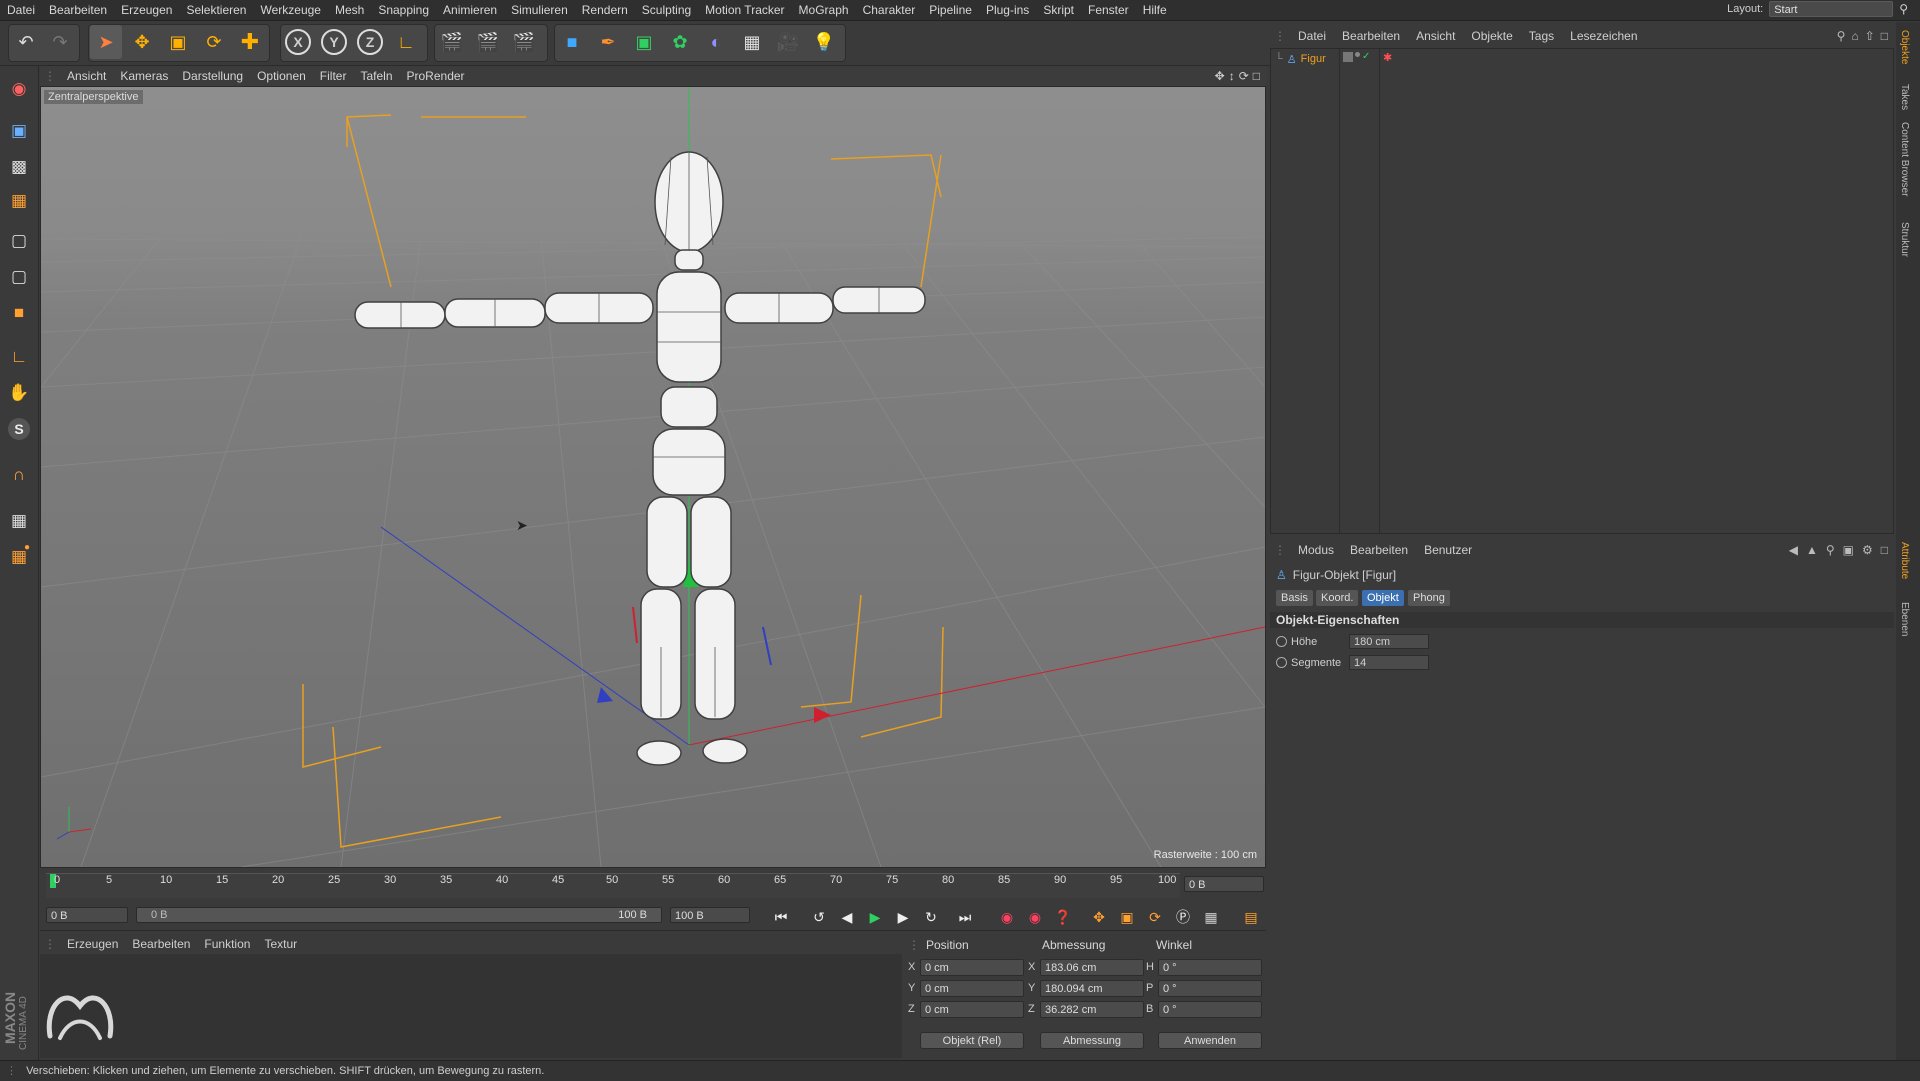 The image size is (1920, 1081). I want to click on undo-icon: ↶, so click(26, 42).